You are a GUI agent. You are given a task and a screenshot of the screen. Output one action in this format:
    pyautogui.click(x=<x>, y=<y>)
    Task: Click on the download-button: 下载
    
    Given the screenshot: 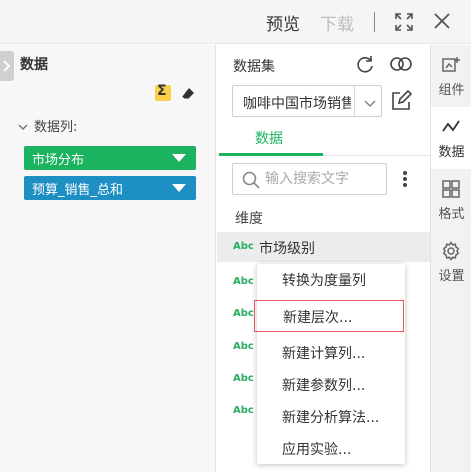 What is the action you would take?
    pyautogui.click(x=337, y=22)
    